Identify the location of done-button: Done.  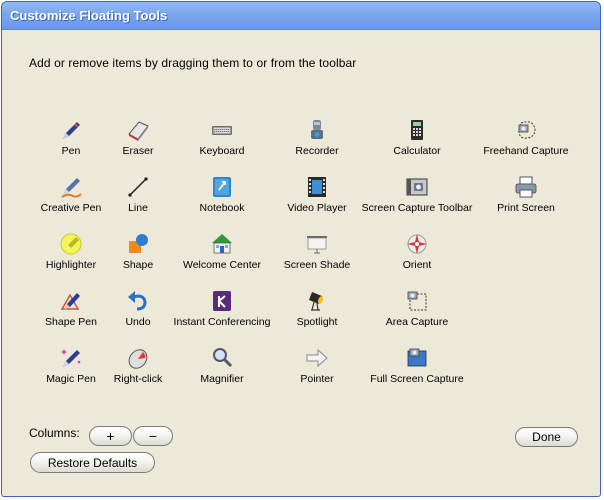
(546, 437).